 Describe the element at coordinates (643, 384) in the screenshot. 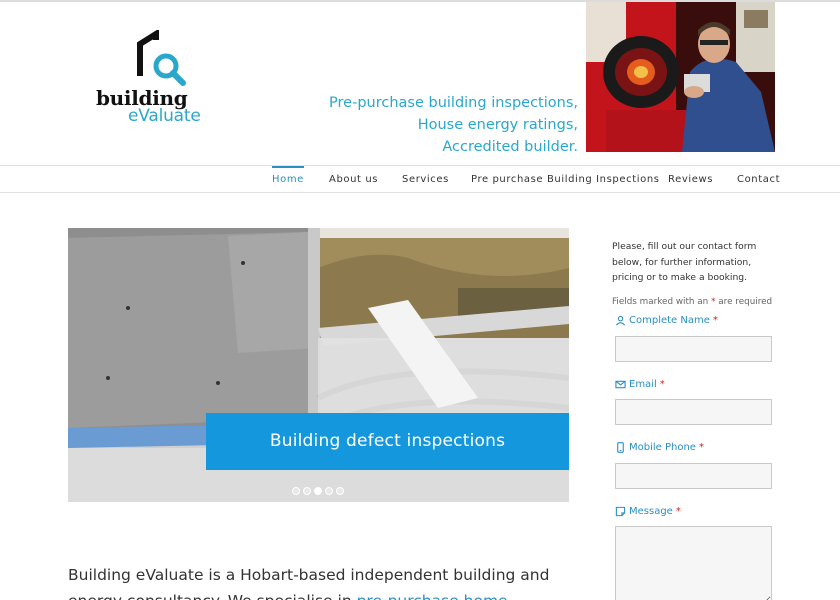

I see `label-text: Email` at that location.